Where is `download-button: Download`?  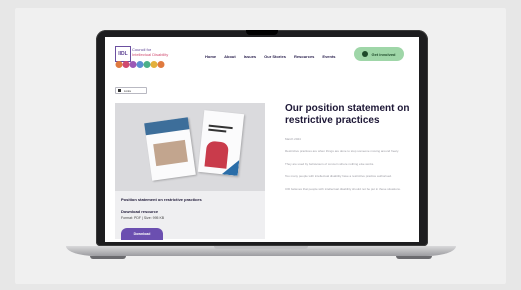 download-button: Download is located at coordinates (142, 234).